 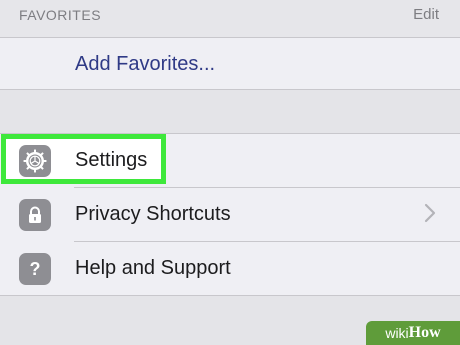 I want to click on menu-item-label: Help and Support, so click(x=153, y=268).